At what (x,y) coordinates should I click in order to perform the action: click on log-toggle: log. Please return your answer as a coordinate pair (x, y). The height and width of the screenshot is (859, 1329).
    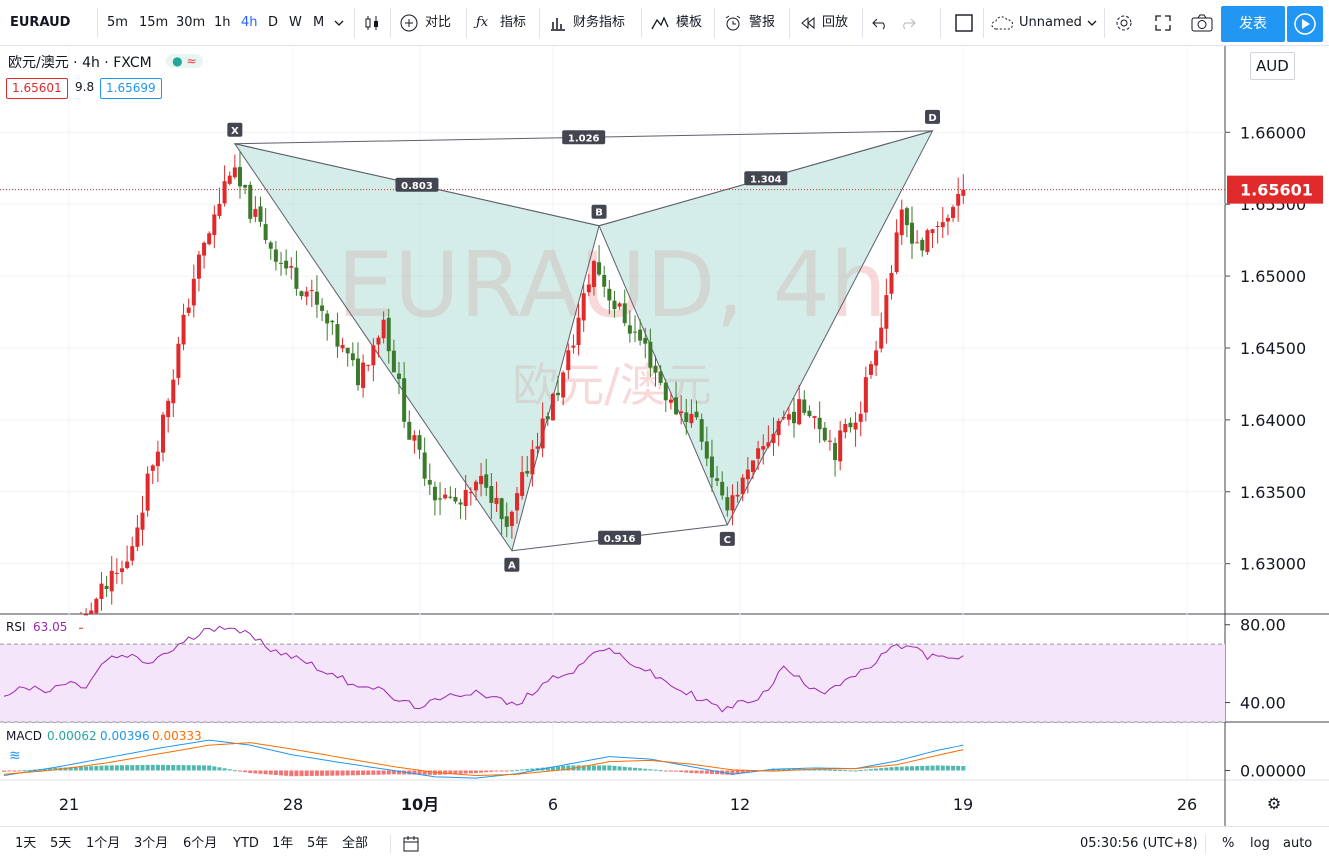
    Looking at the image, I should click on (1260, 843).